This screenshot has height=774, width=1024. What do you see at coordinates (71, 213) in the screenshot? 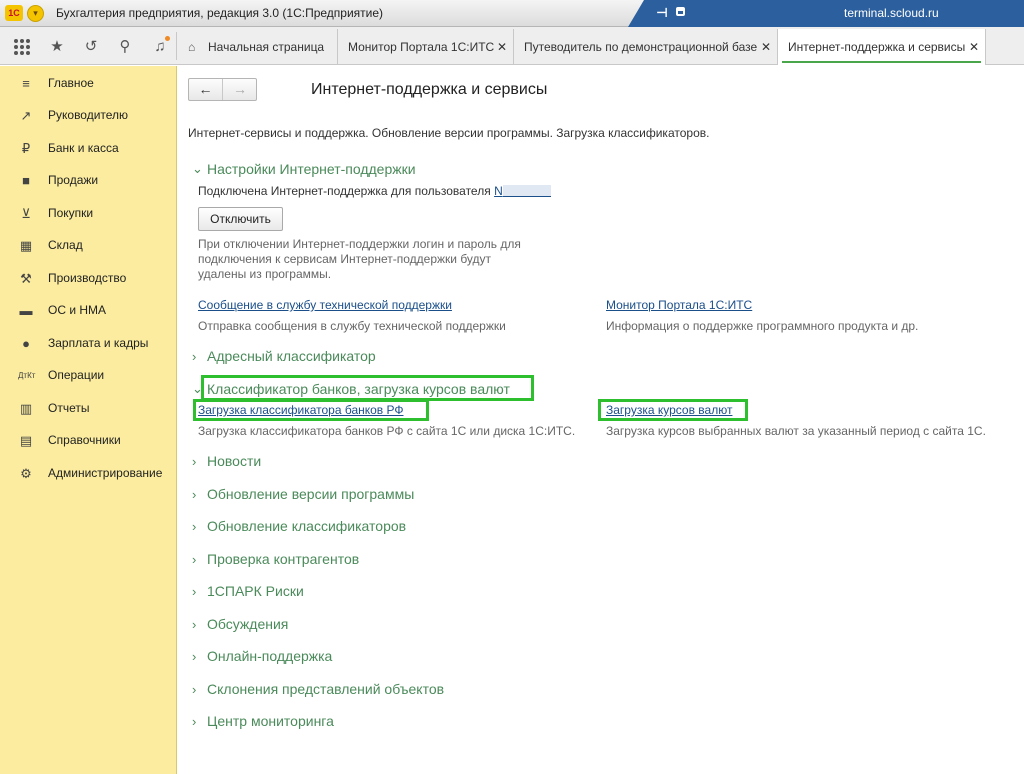
I see `sidebar-item-label: Покупки` at bounding box center [71, 213].